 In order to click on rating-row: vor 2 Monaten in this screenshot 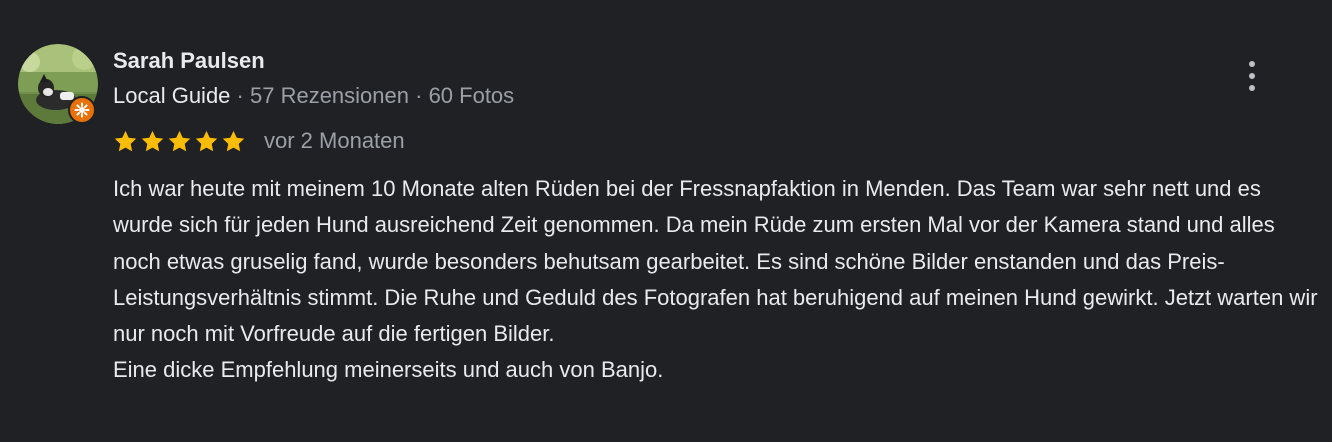, I will do `click(259, 141)`.